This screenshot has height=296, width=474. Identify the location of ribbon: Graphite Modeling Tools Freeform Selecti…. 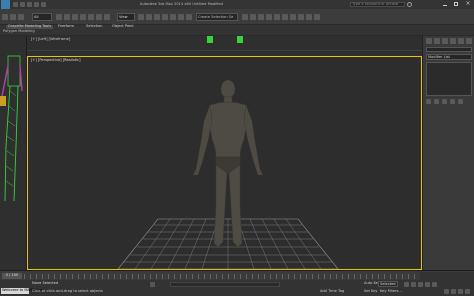
(237, 29).